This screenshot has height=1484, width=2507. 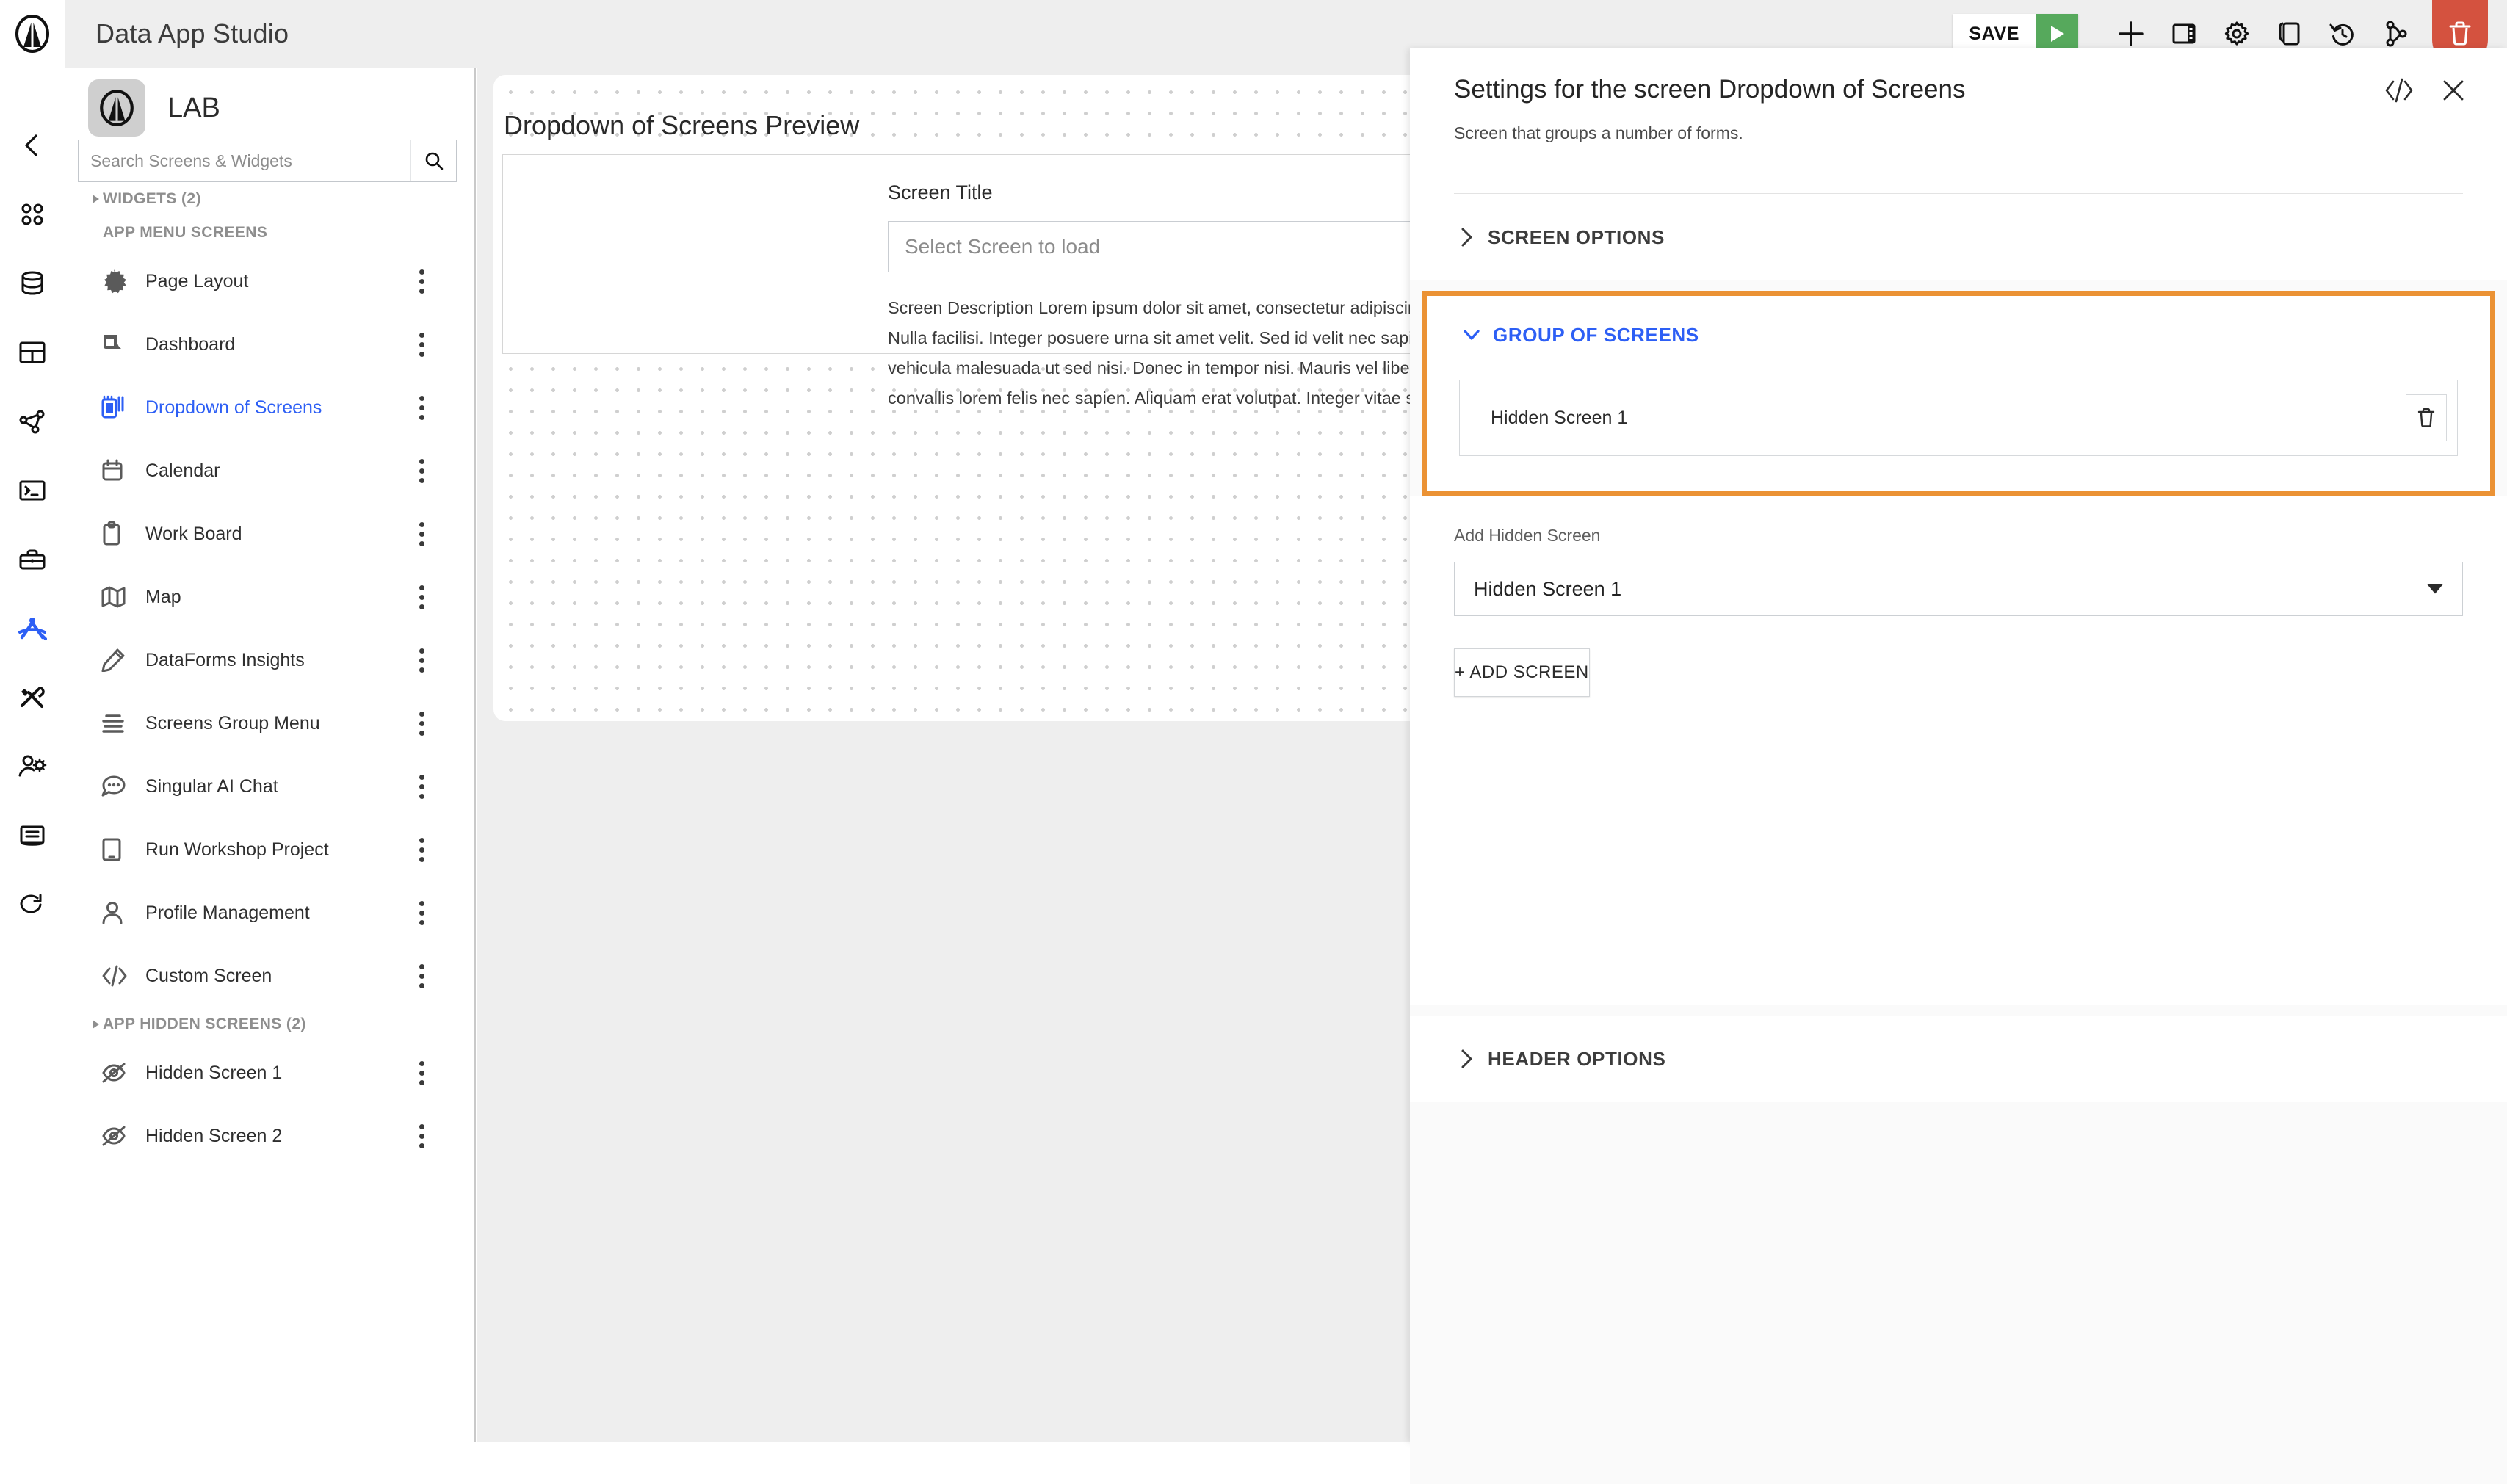 What do you see at coordinates (269, 344) in the screenshot?
I see `sidebar-item-dashboard: Dashboard` at bounding box center [269, 344].